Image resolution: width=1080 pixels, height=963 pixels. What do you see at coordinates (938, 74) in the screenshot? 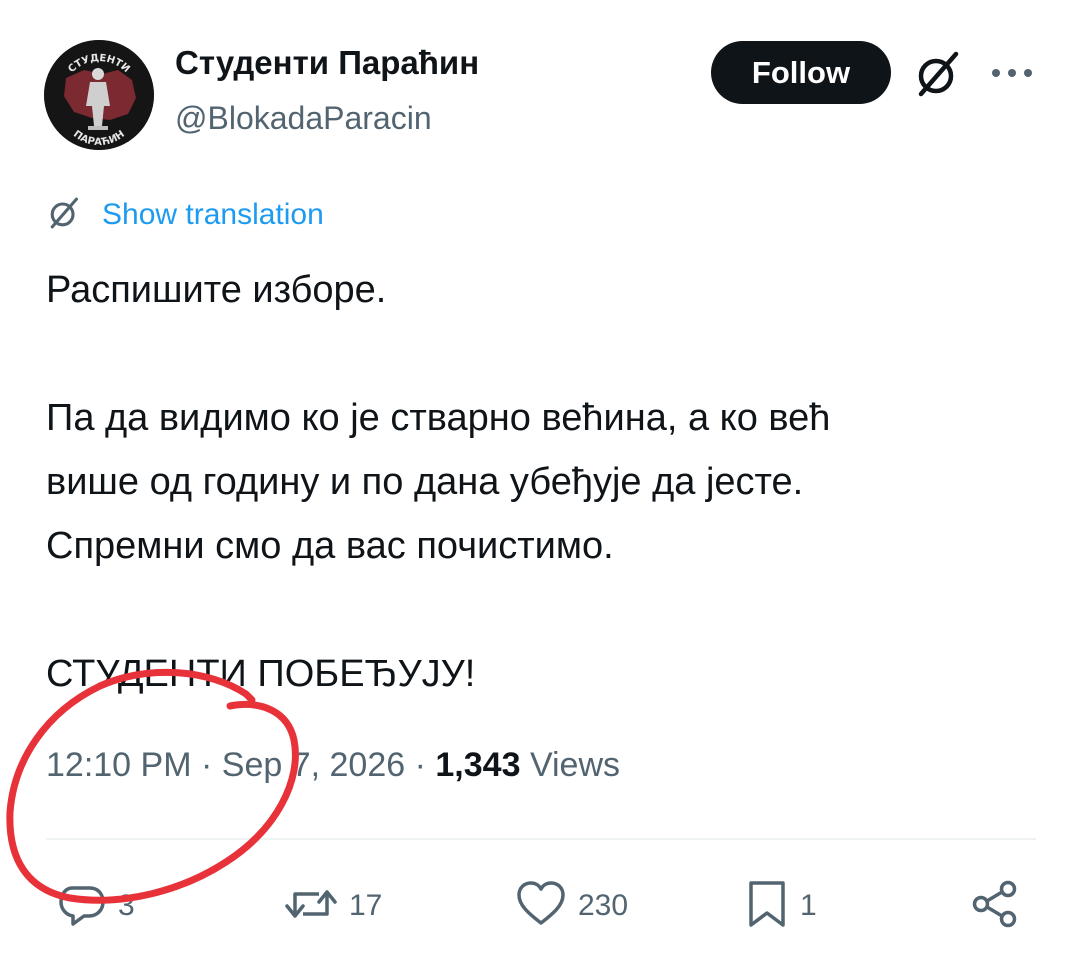
I see `grok-icon` at bounding box center [938, 74].